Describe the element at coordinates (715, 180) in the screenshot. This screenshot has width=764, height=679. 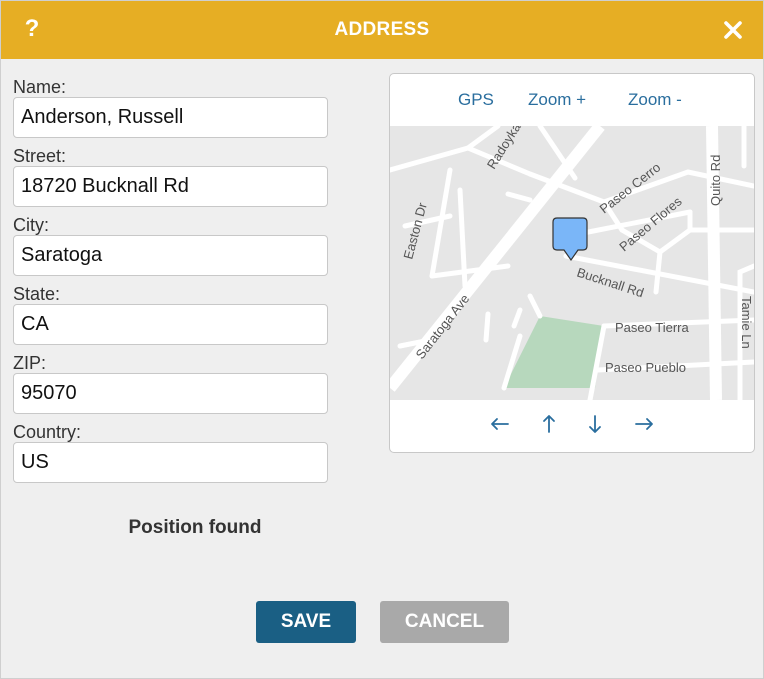
I see `street-label-quito-rd: Quito Rd` at that location.